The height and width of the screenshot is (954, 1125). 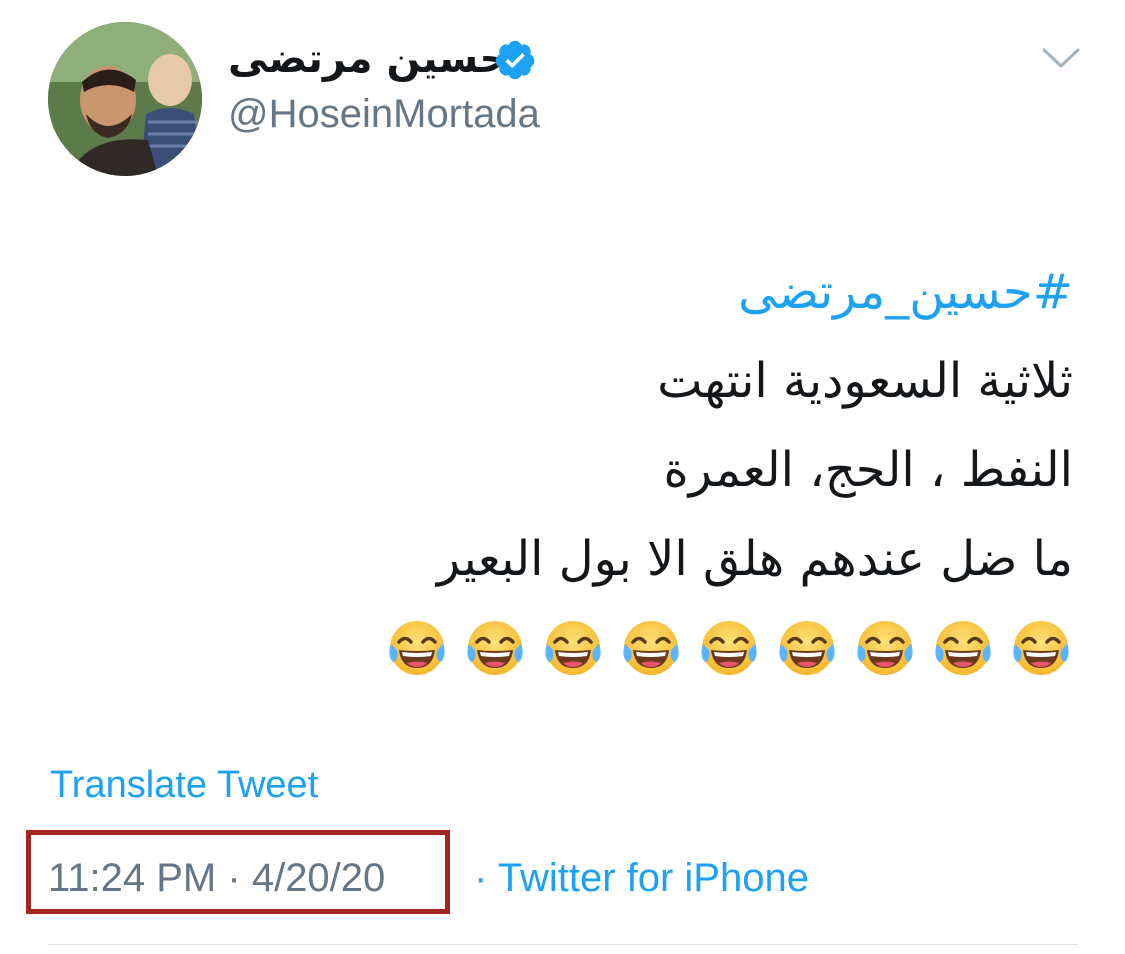 I want to click on emoji-row, so click(x=729, y=648).